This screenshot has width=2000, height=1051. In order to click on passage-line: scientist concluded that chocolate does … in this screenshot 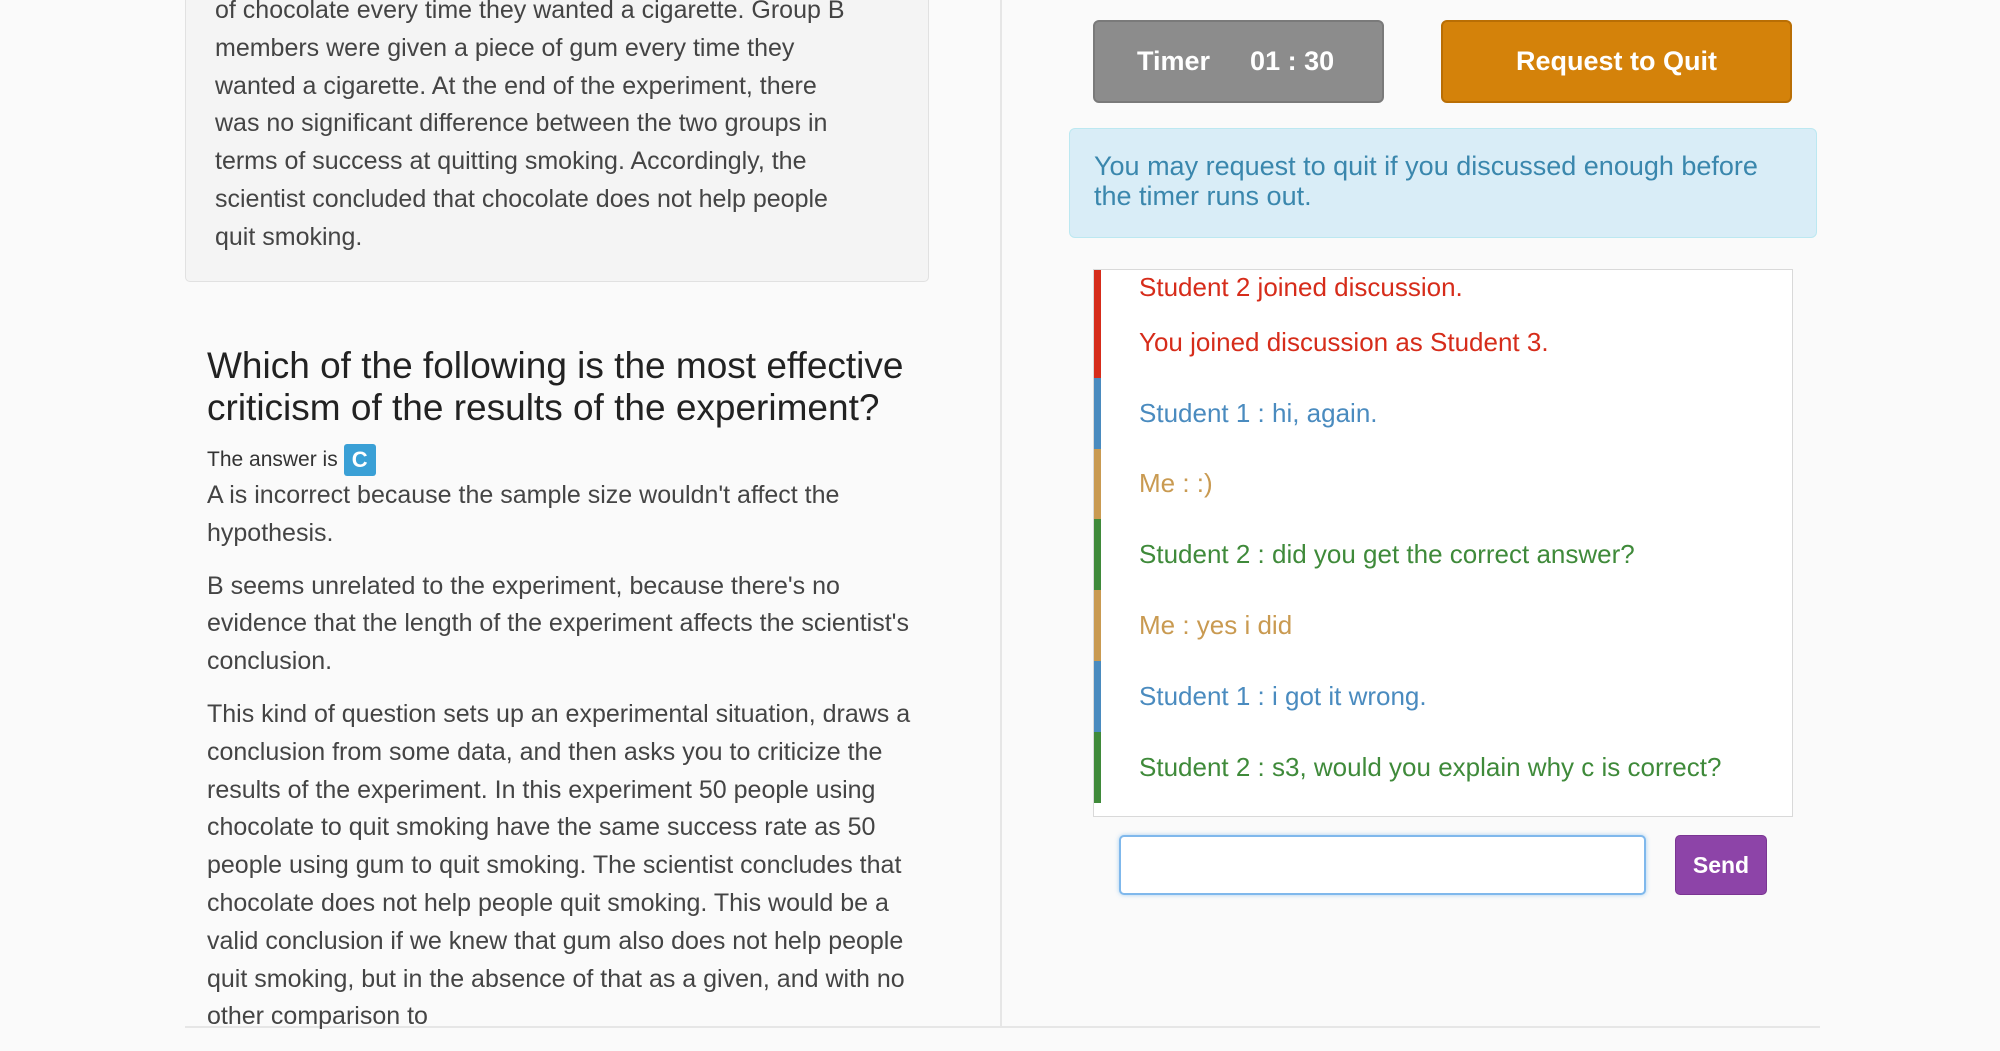, I will do `click(521, 198)`.